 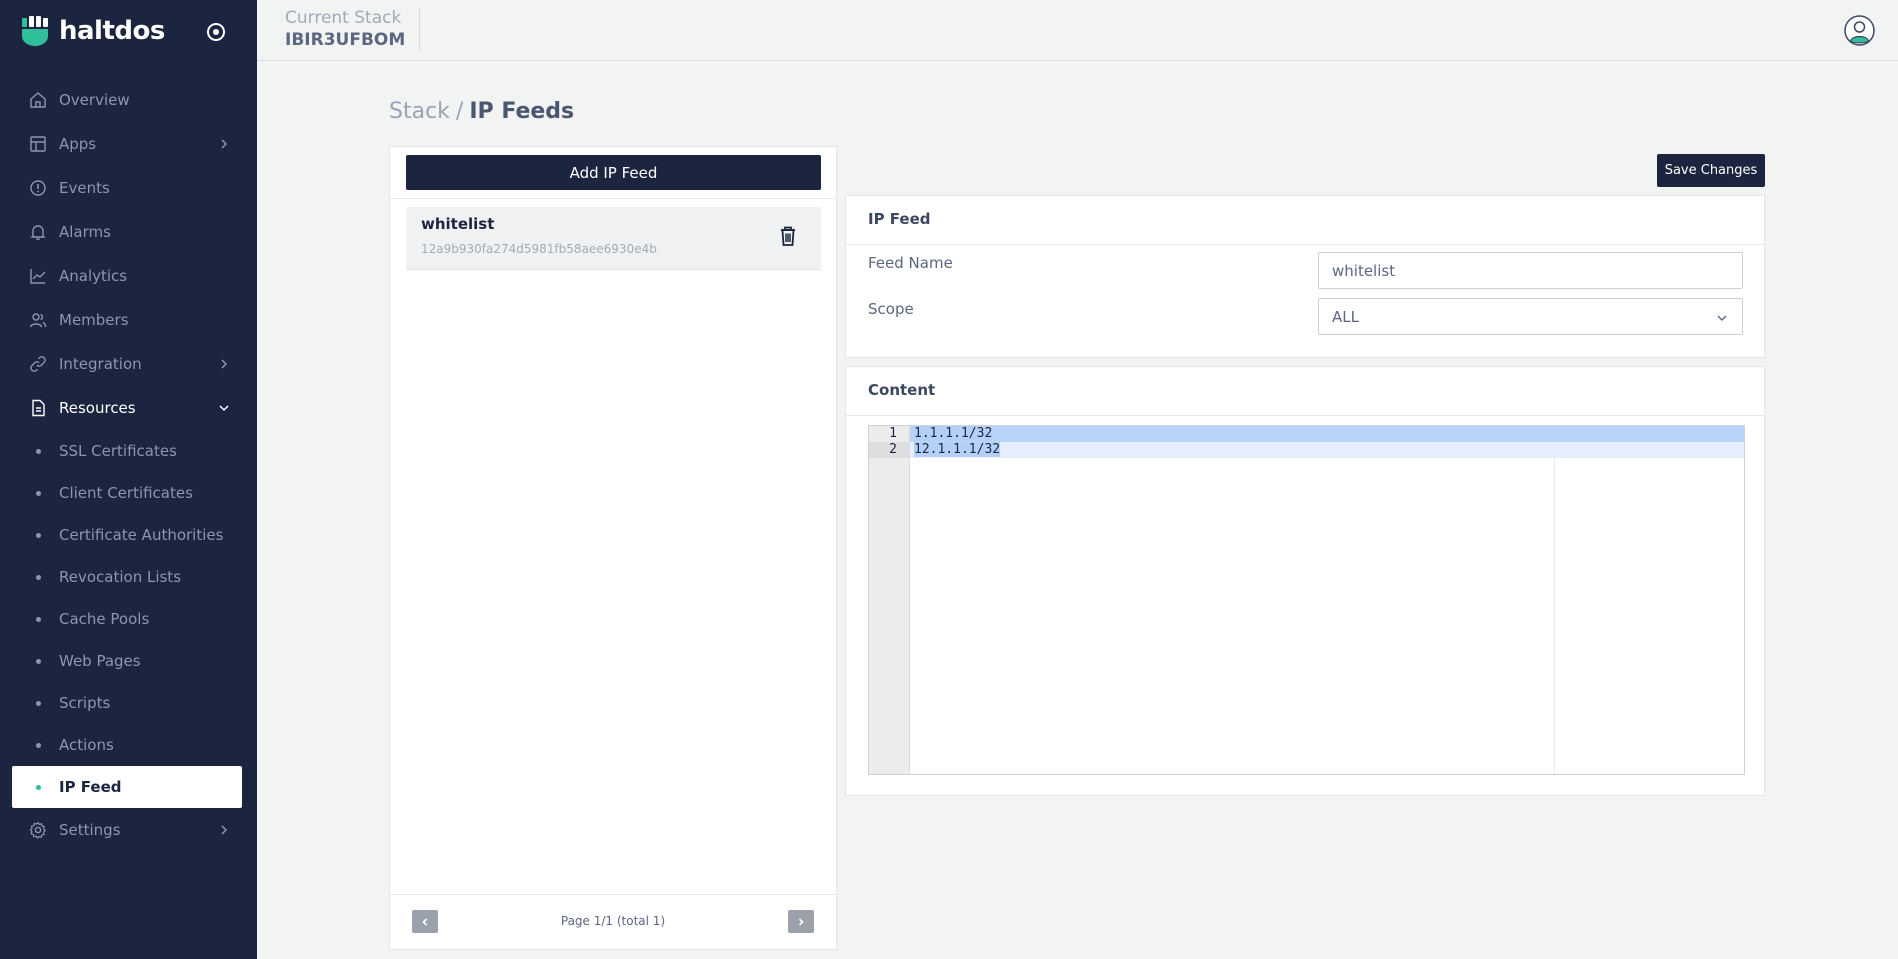 I want to click on bell-icon, so click(x=38, y=232).